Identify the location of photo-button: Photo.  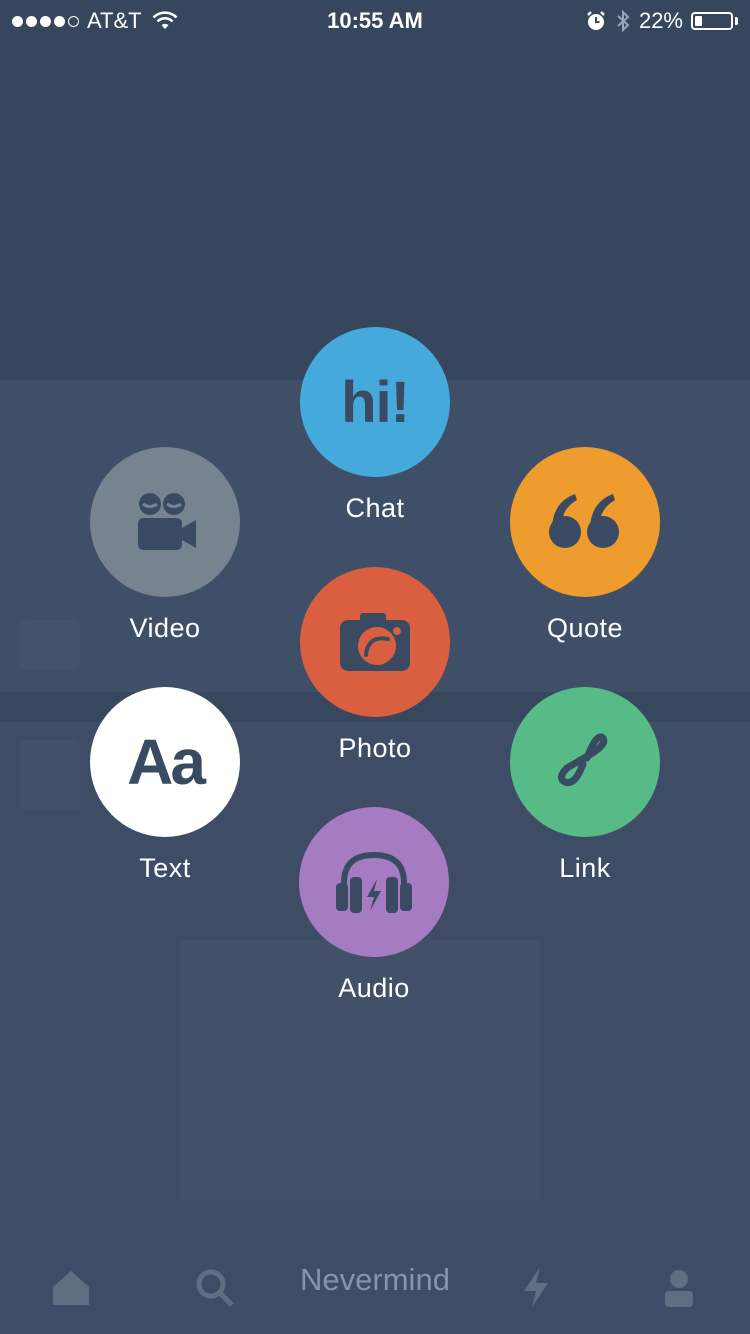
(375, 665).